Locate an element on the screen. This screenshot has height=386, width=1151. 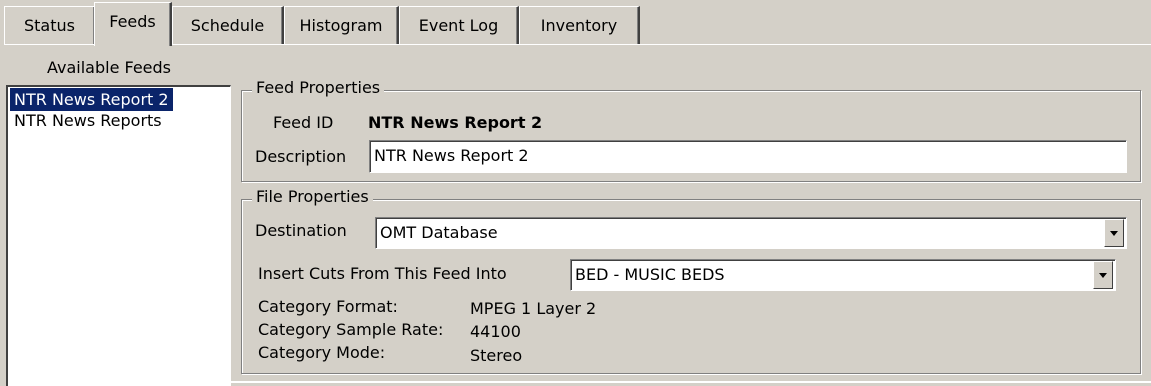
insert-cuts-label: Insert Cuts From This Feed Into is located at coordinates (382, 273).